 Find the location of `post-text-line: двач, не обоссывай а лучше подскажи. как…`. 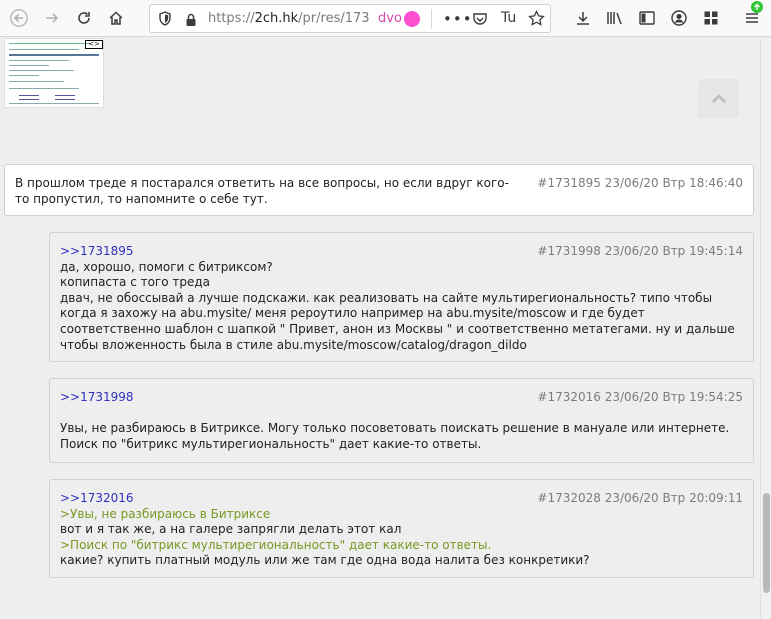

post-text-line: двач, не обоссывай а лучше подскажи. как… is located at coordinates (386, 297).